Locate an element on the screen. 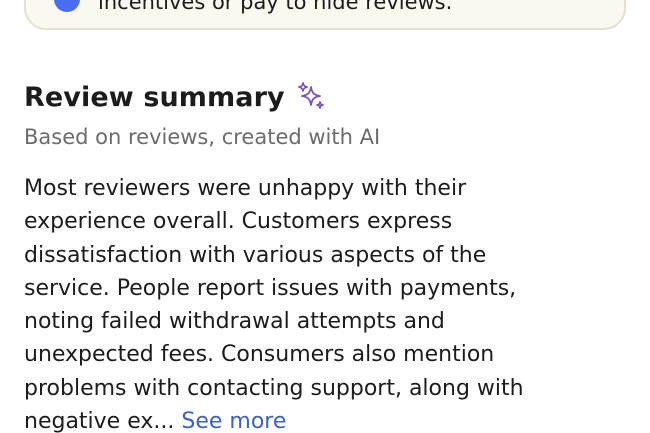  review-summary-title: Review summary is located at coordinates (154, 97).